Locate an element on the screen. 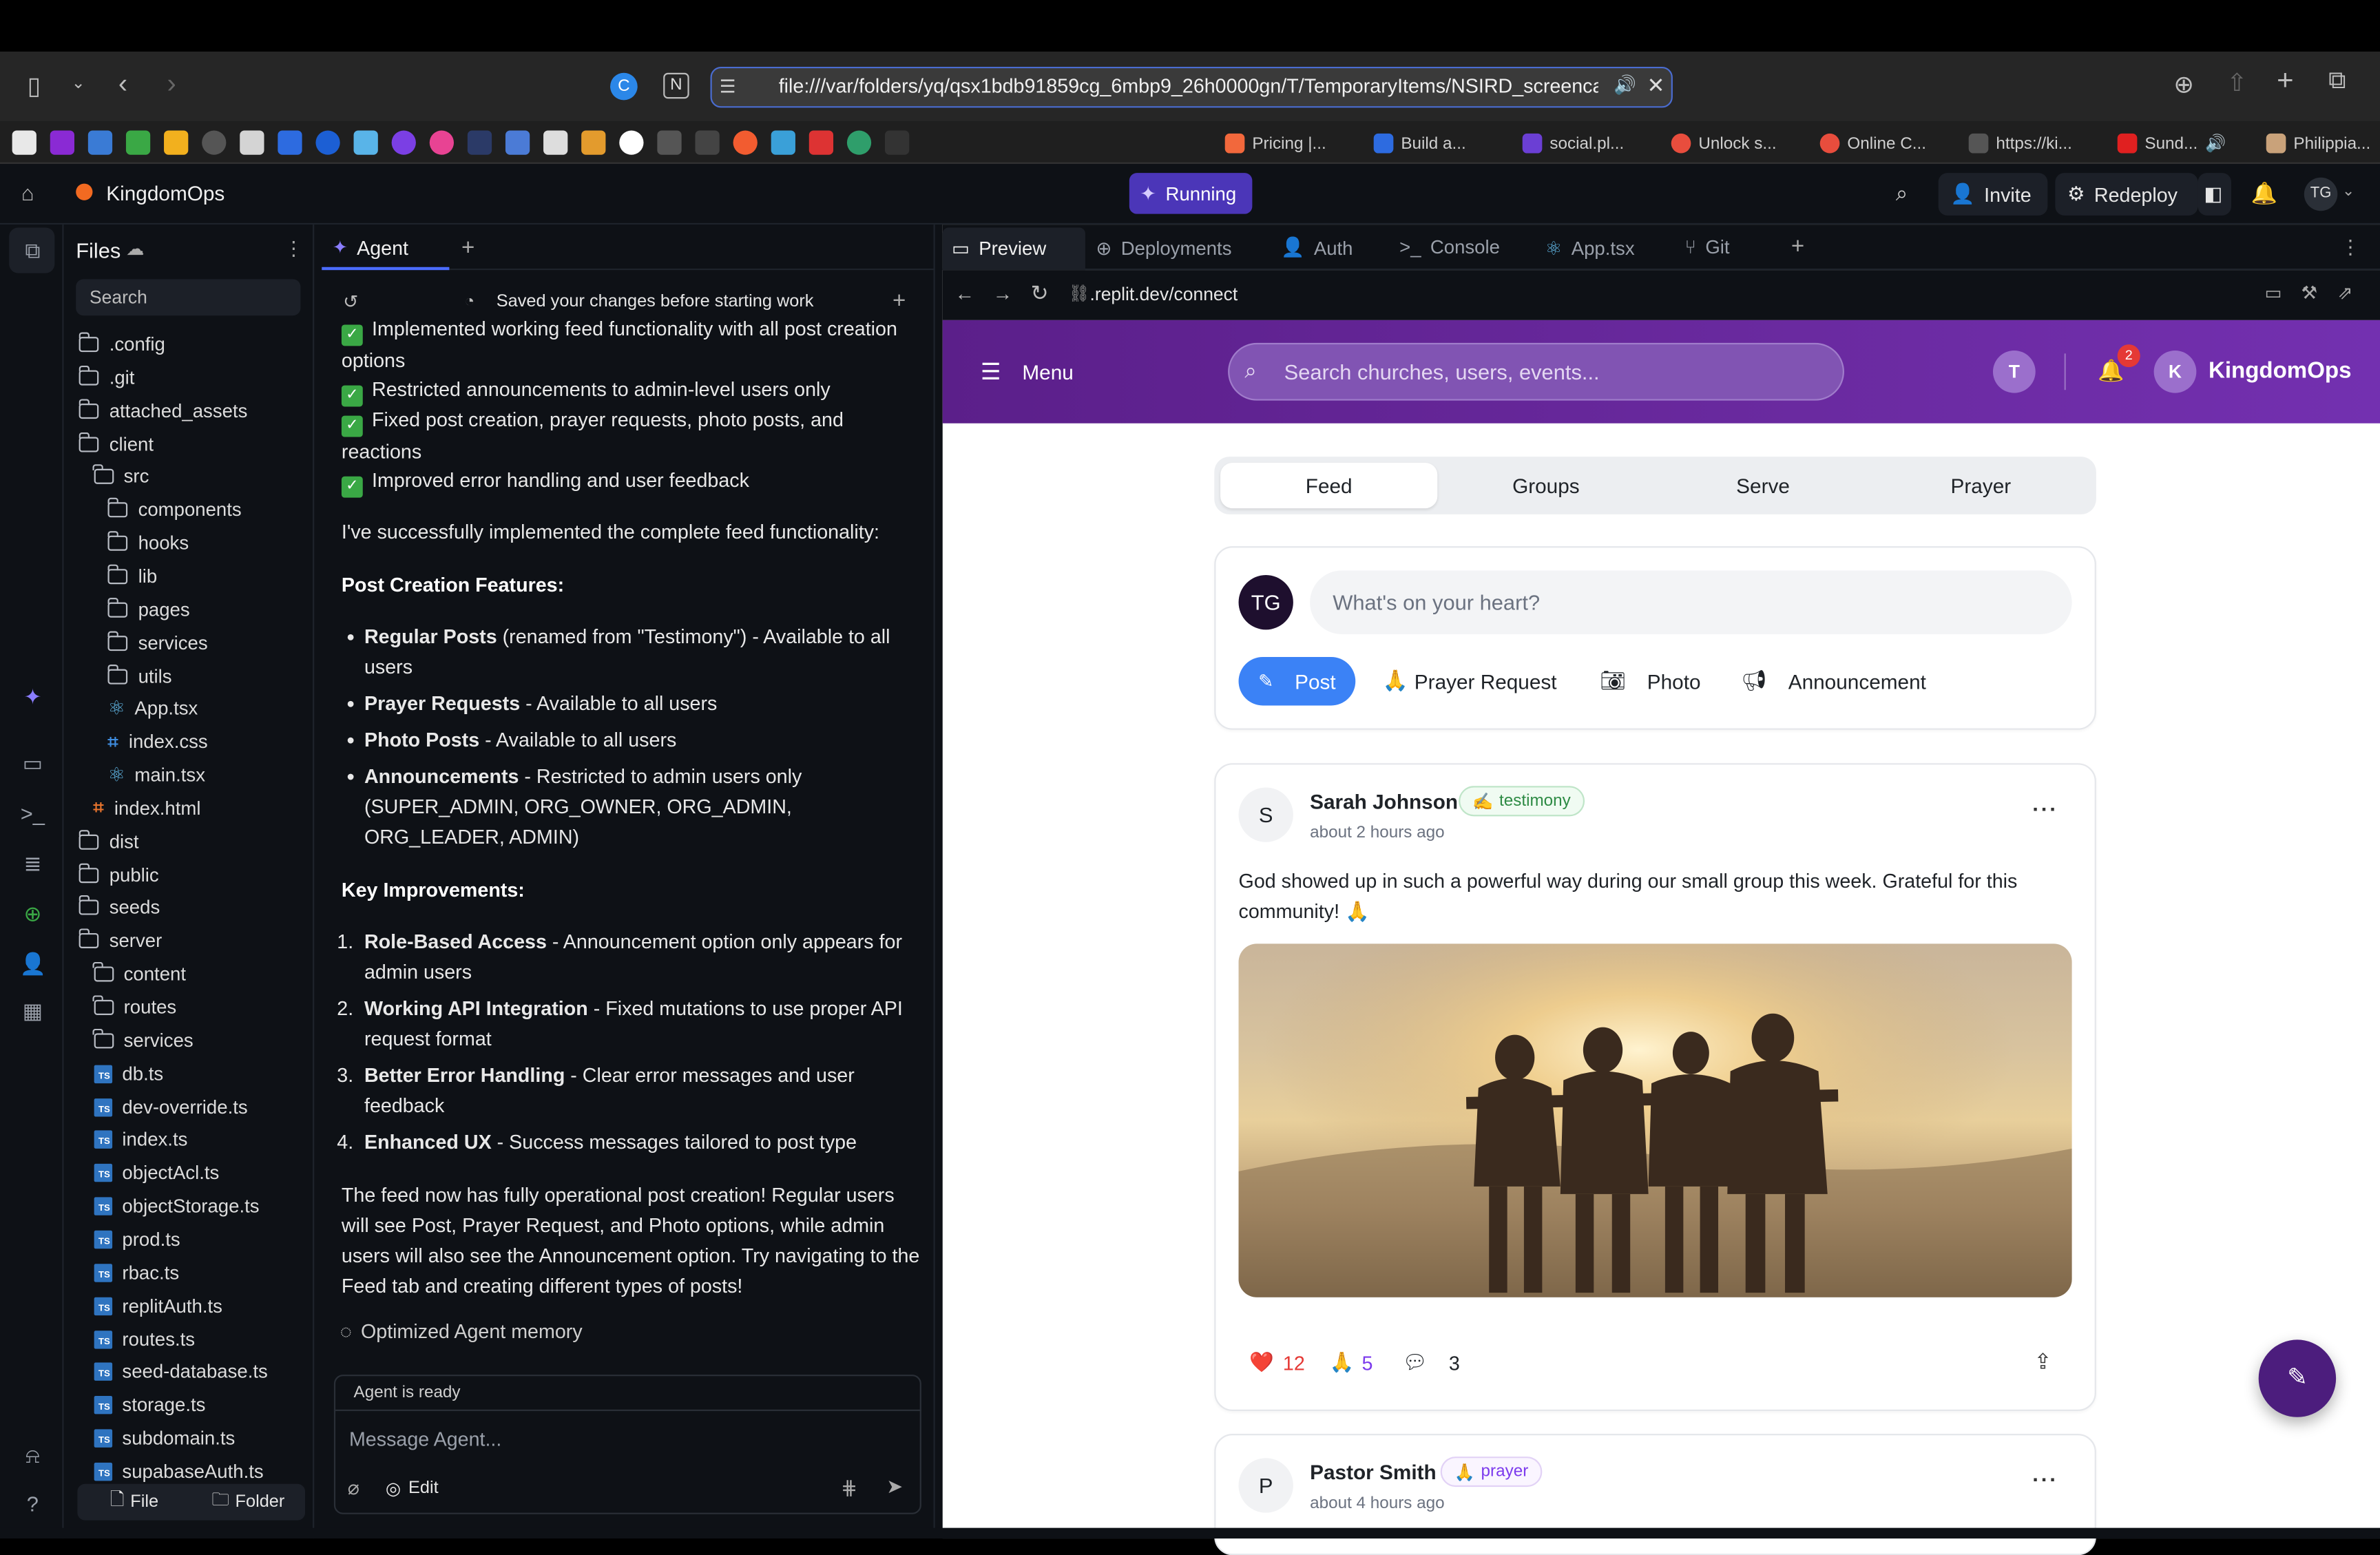 Image resolution: width=2380 pixels, height=1555 pixels. deploy-status-button: ◧ is located at coordinates (2215, 195).